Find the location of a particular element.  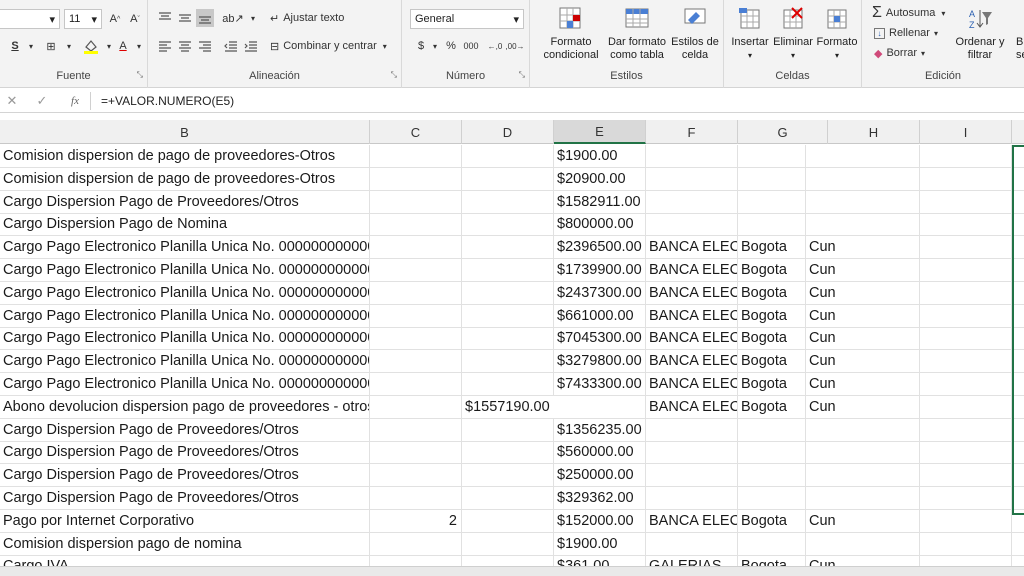

fill-button: ↓ Rellenar ▾ is located at coordinates (906, 33).